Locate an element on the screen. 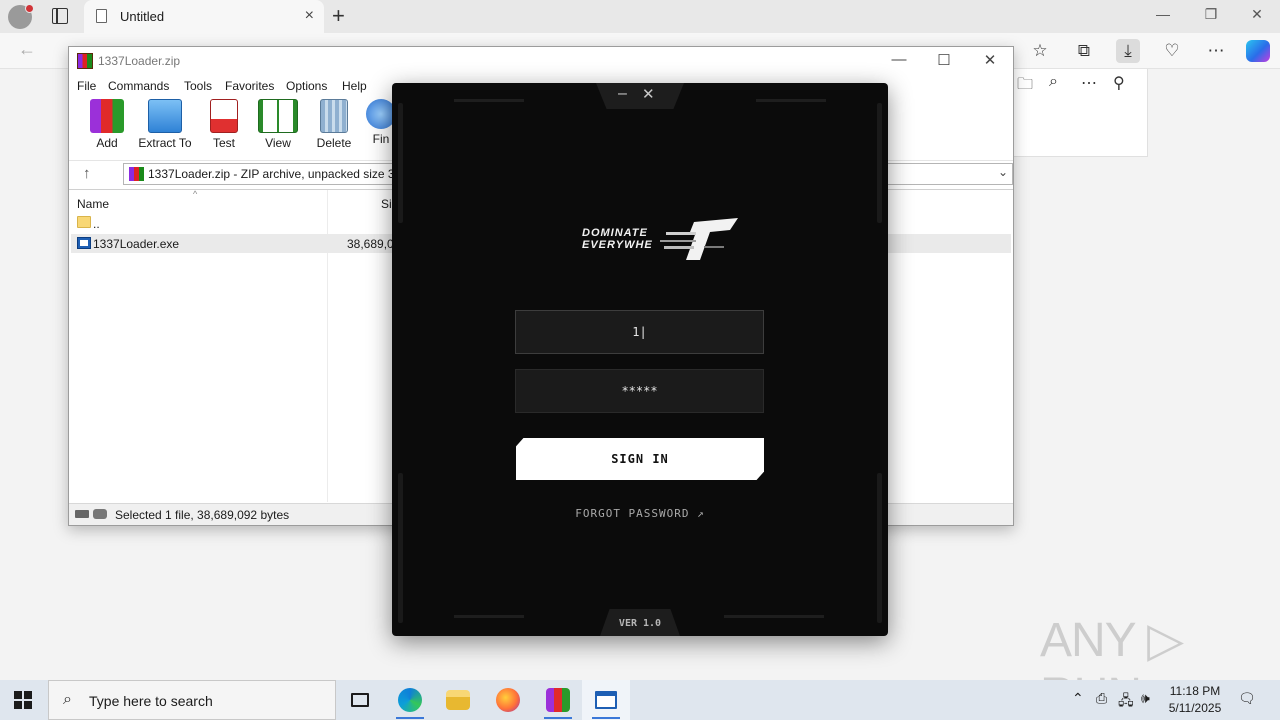  delete-label: Delete is located at coordinates (334, 143).